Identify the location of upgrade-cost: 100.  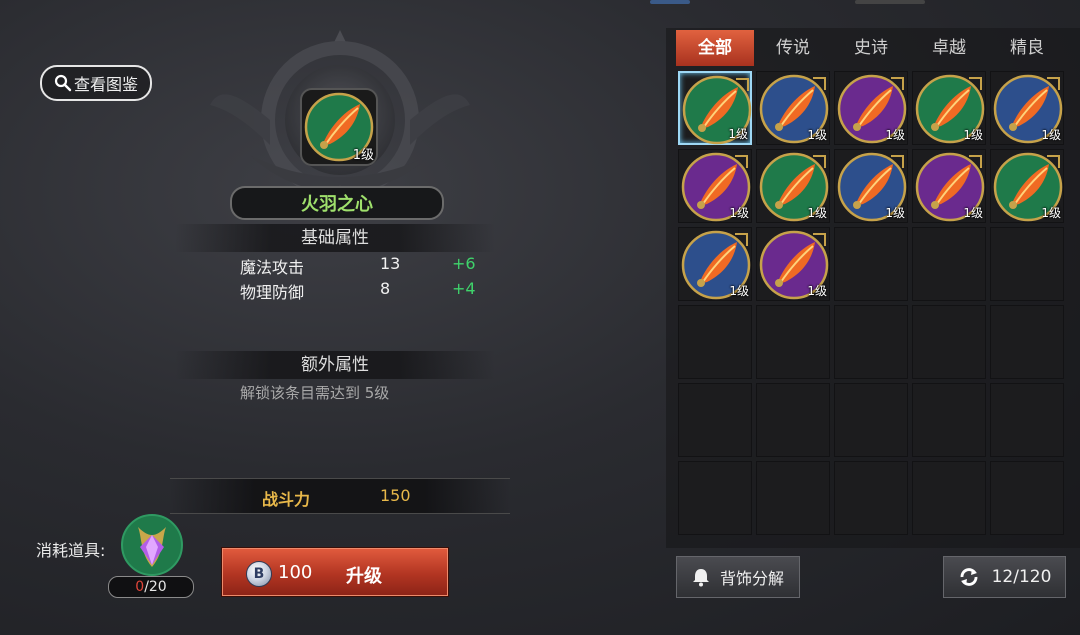
(295, 572).